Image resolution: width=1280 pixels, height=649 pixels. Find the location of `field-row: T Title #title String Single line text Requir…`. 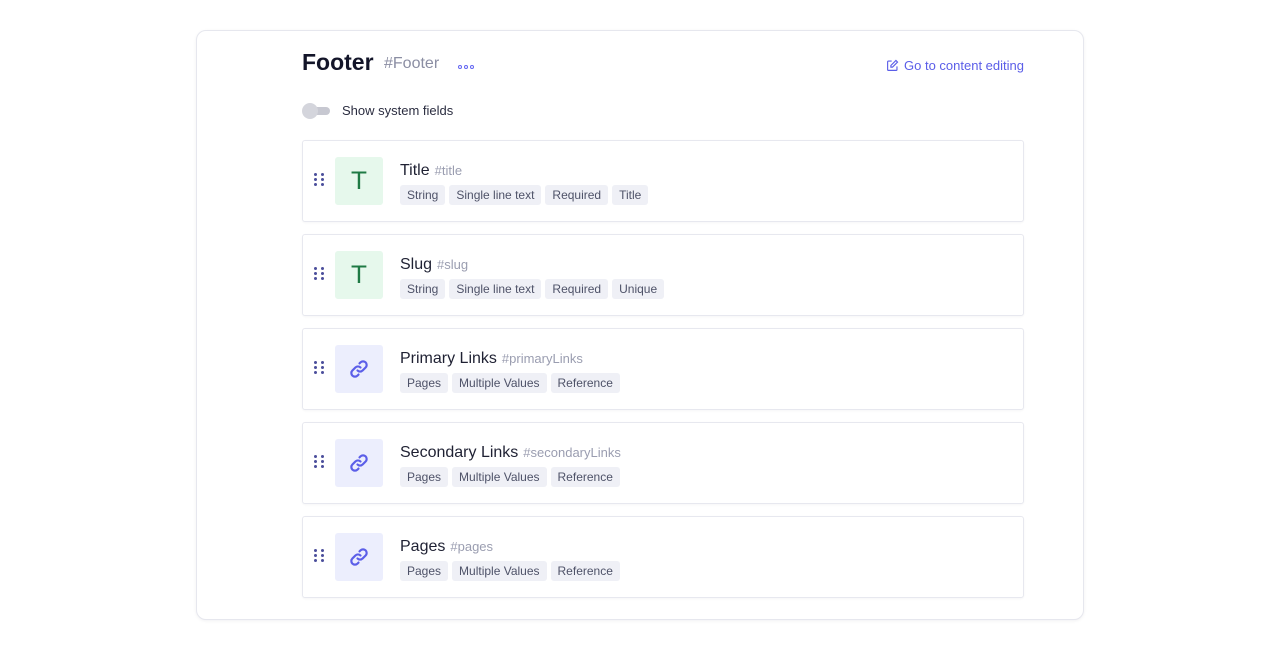

field-row: T Title #title String Single line text Requir… is located at coordinates (663, 181).